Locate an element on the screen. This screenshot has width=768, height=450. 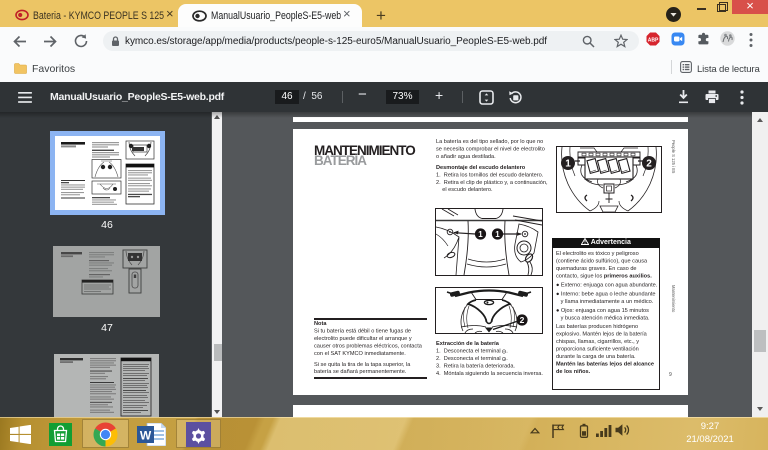
svg-text: ABP is located at coordinates (653, 41).